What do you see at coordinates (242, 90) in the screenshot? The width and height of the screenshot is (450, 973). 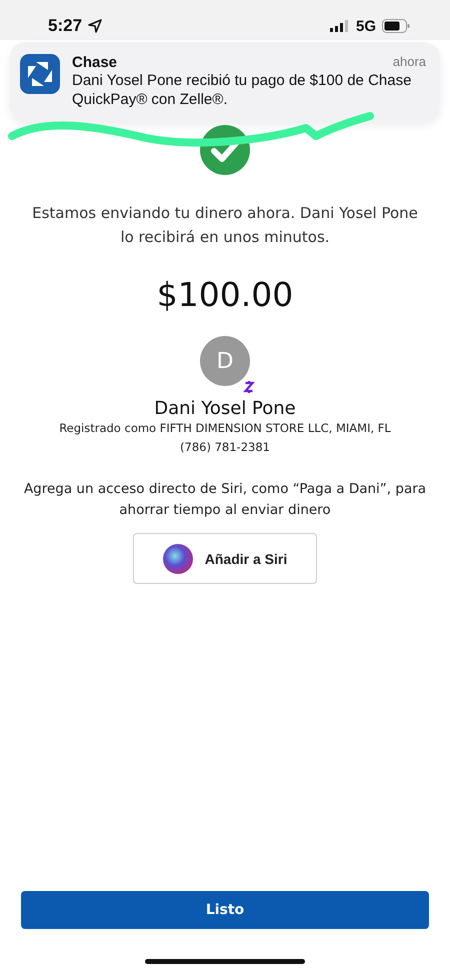 I see `notification-message: Dani Yosel Pone recibió tu pago de $100 de Chase QuickPay® con Zelle®.` at bounding box center [242, 90].